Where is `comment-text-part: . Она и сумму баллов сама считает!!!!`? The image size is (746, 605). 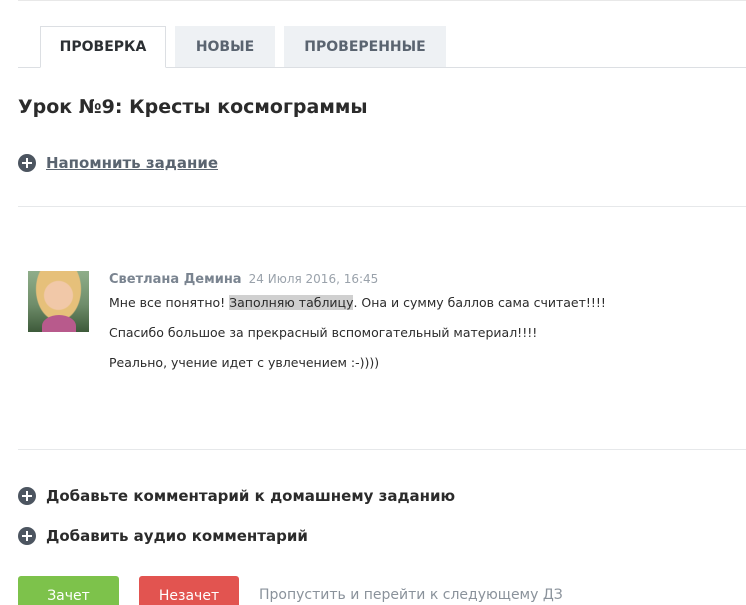 comment-text-part: . Она и сумму баллов сама считает!!!! is located at coordinates (479, 302).